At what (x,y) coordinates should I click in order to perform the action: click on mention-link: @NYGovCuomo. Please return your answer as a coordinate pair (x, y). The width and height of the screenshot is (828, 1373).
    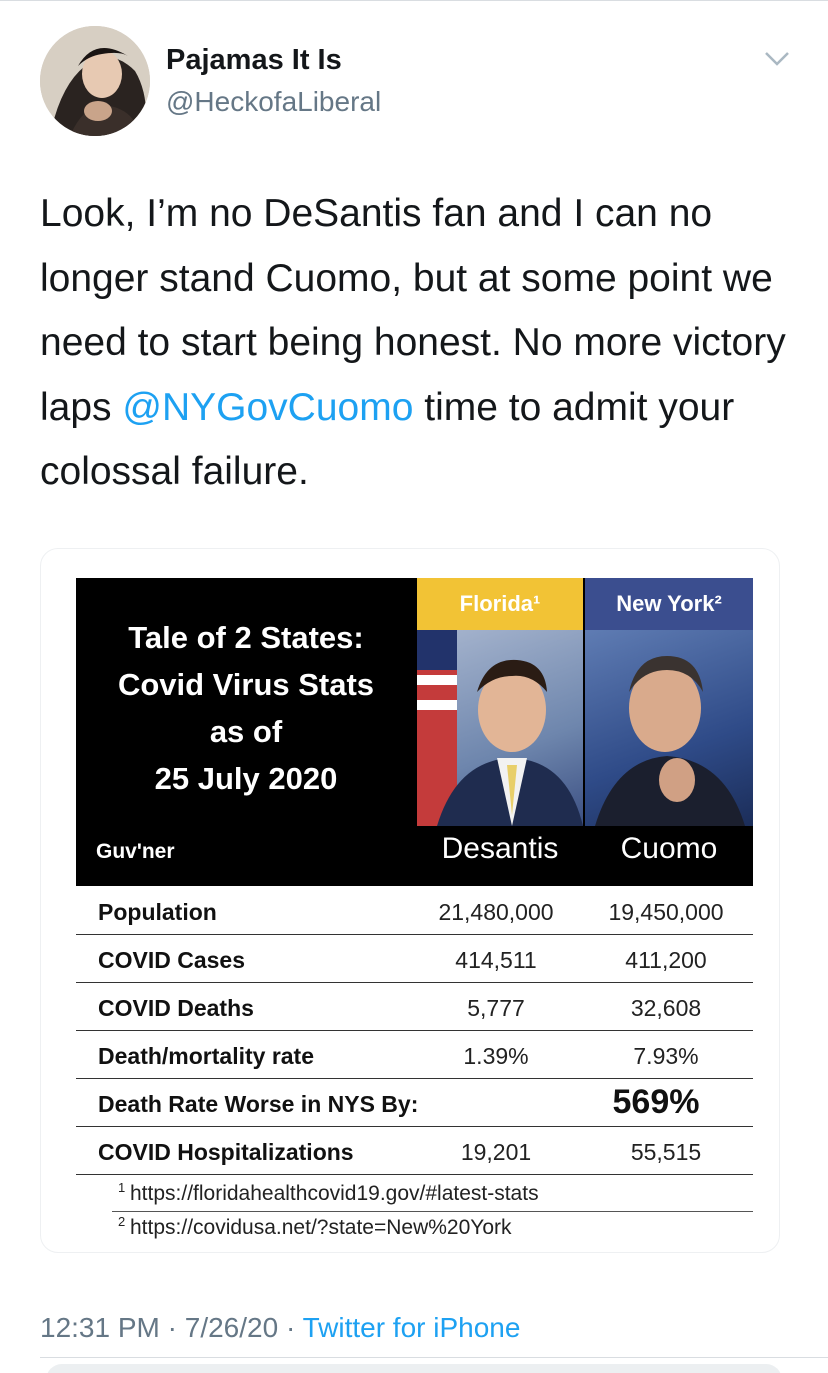
    Looking at the image, I should click on (267, 407).